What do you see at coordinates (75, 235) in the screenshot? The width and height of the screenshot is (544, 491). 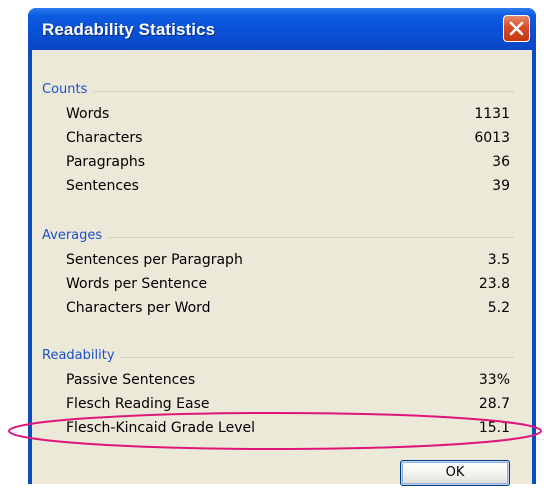 I see `averages-group-title: Averages` at bounding box center [75, 235].